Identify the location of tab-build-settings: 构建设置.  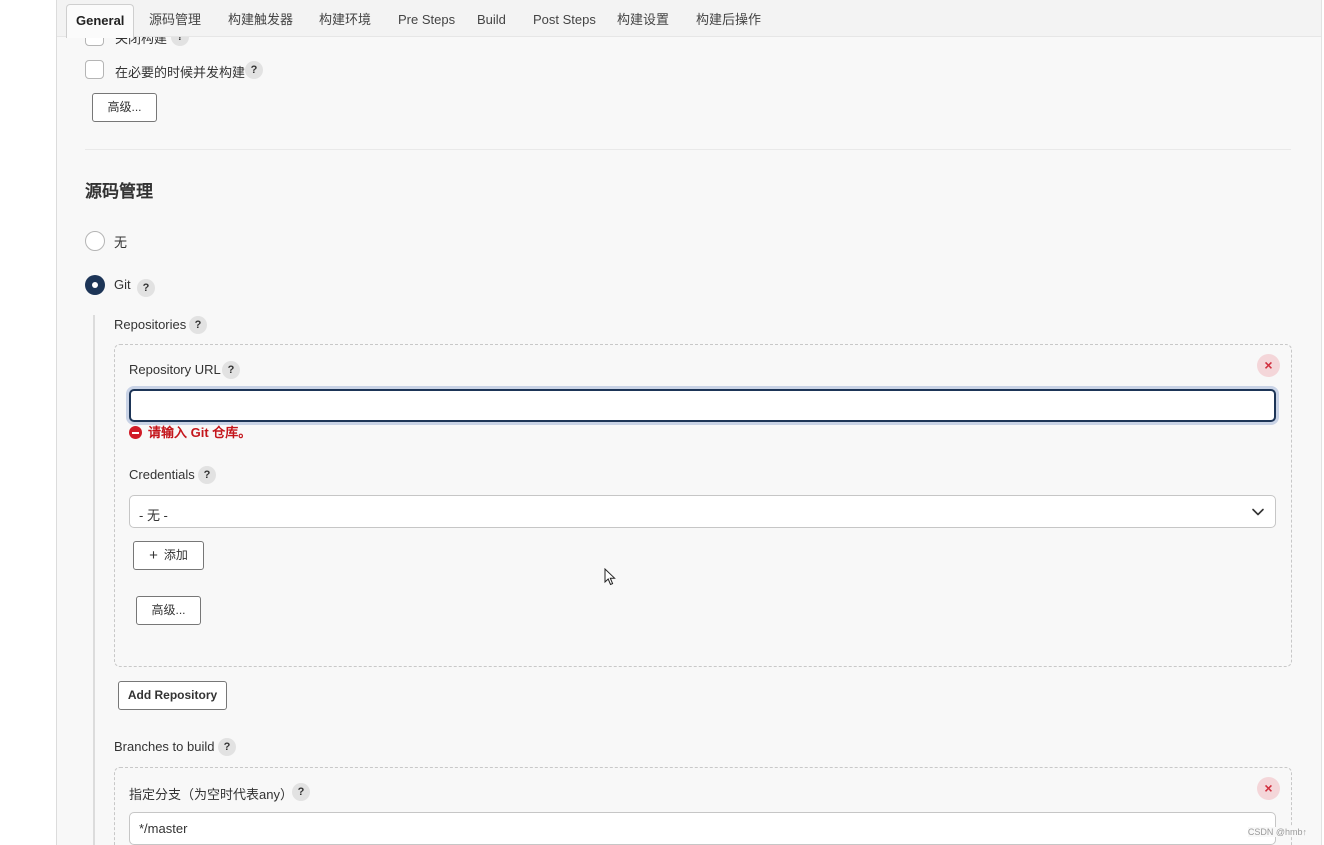
(643, 18).